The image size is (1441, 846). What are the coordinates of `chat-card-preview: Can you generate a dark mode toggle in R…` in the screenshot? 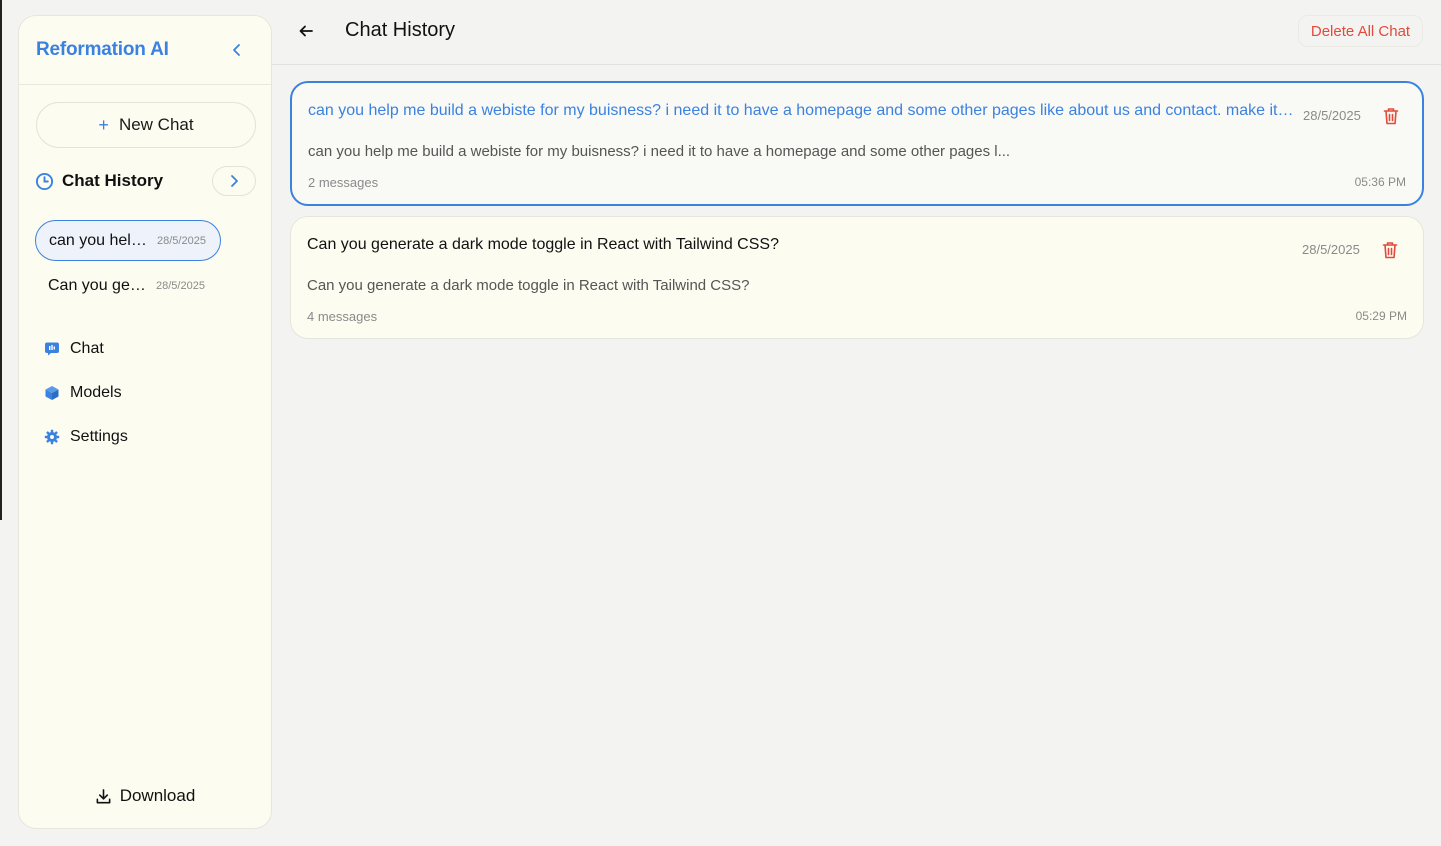 It's located at (528, 285).